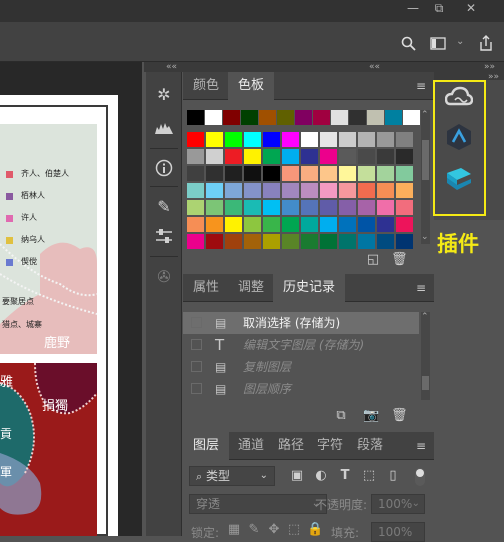 The image size is (504, 542). I want to click on lock-image-icon: ✎, so click(254, 529).